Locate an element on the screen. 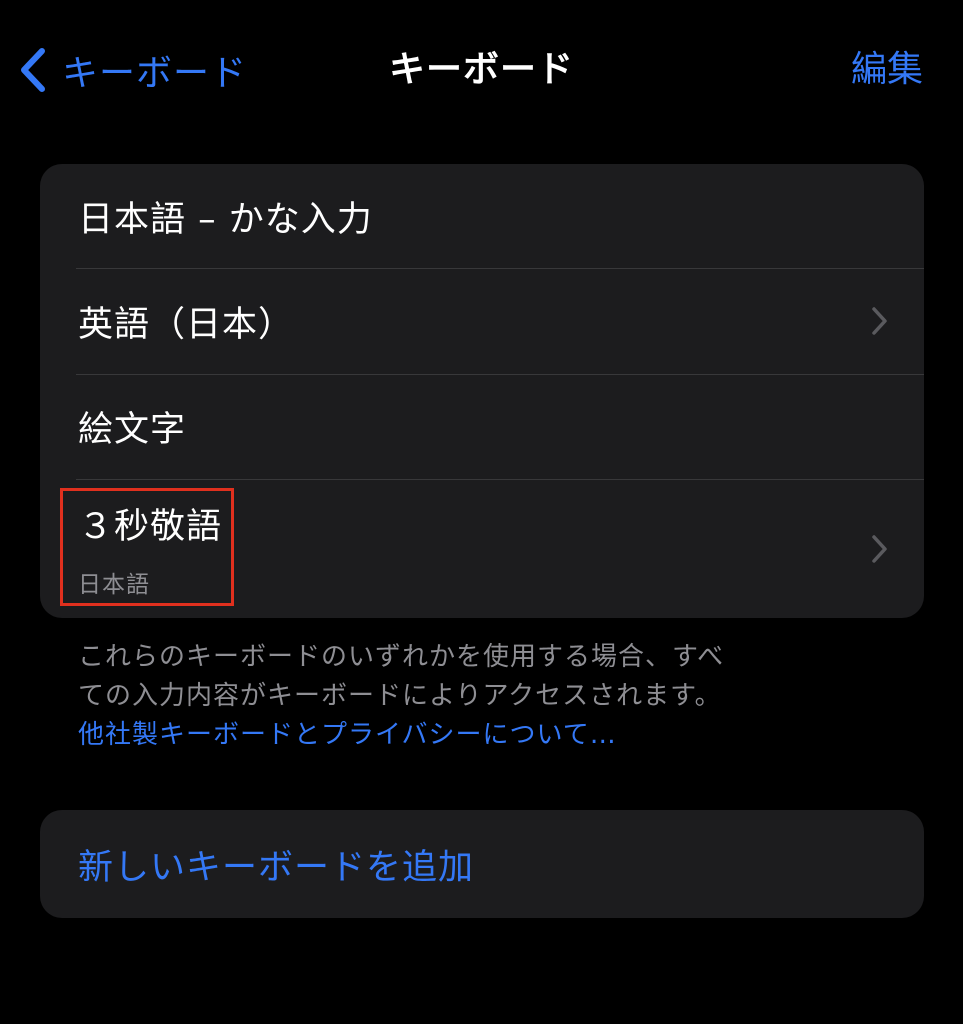 The image size is (963, 1024). navigation-bar: キーボード キーボード 編集 is located at coordinates (481, 70).